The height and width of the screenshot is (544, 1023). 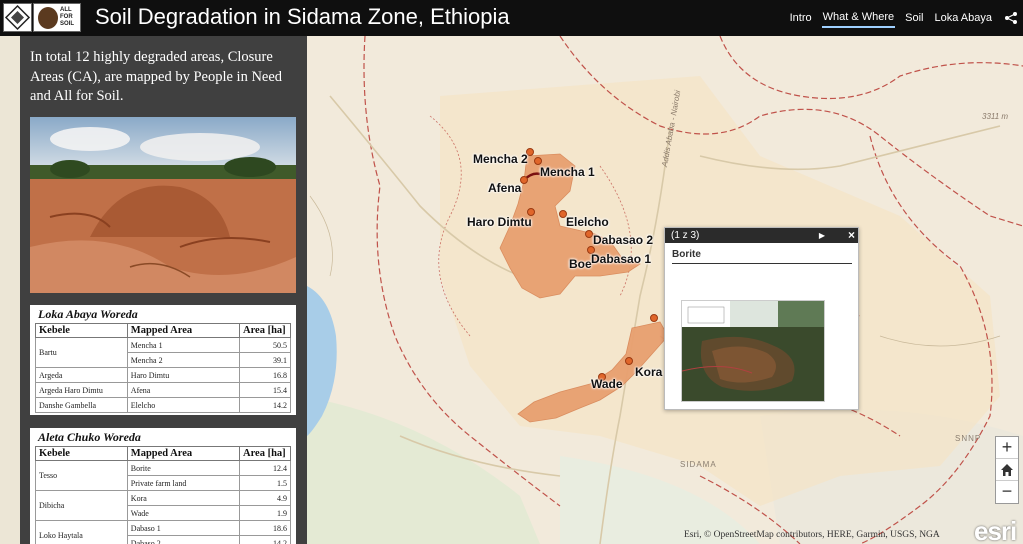 What do you see at coordinates (995, 116) in the screenshot?
I see `elevation-label: 3311 m` at bounding box center [995, 116].